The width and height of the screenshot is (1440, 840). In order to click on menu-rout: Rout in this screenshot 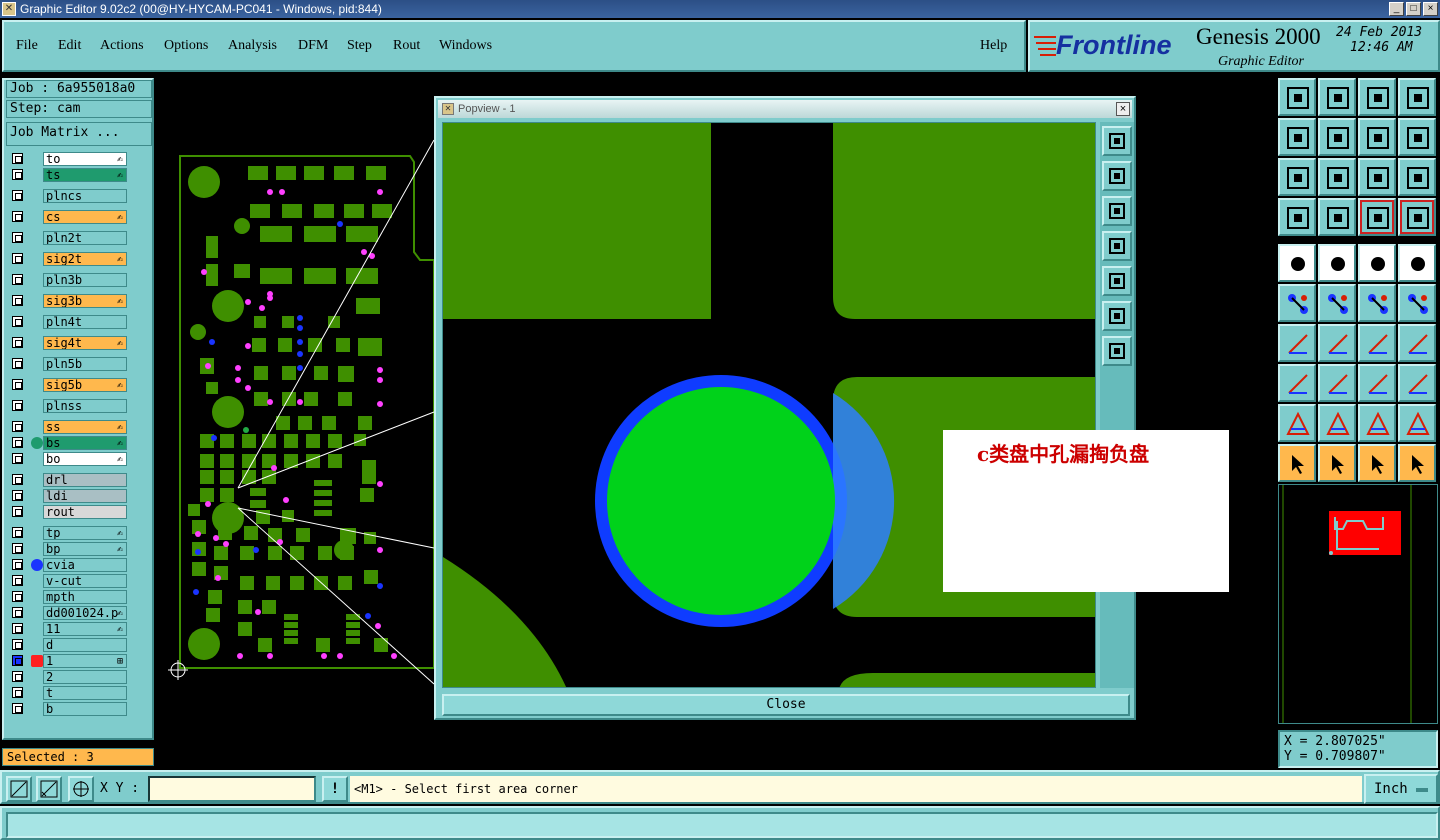, I will do `click(406, 46)`.